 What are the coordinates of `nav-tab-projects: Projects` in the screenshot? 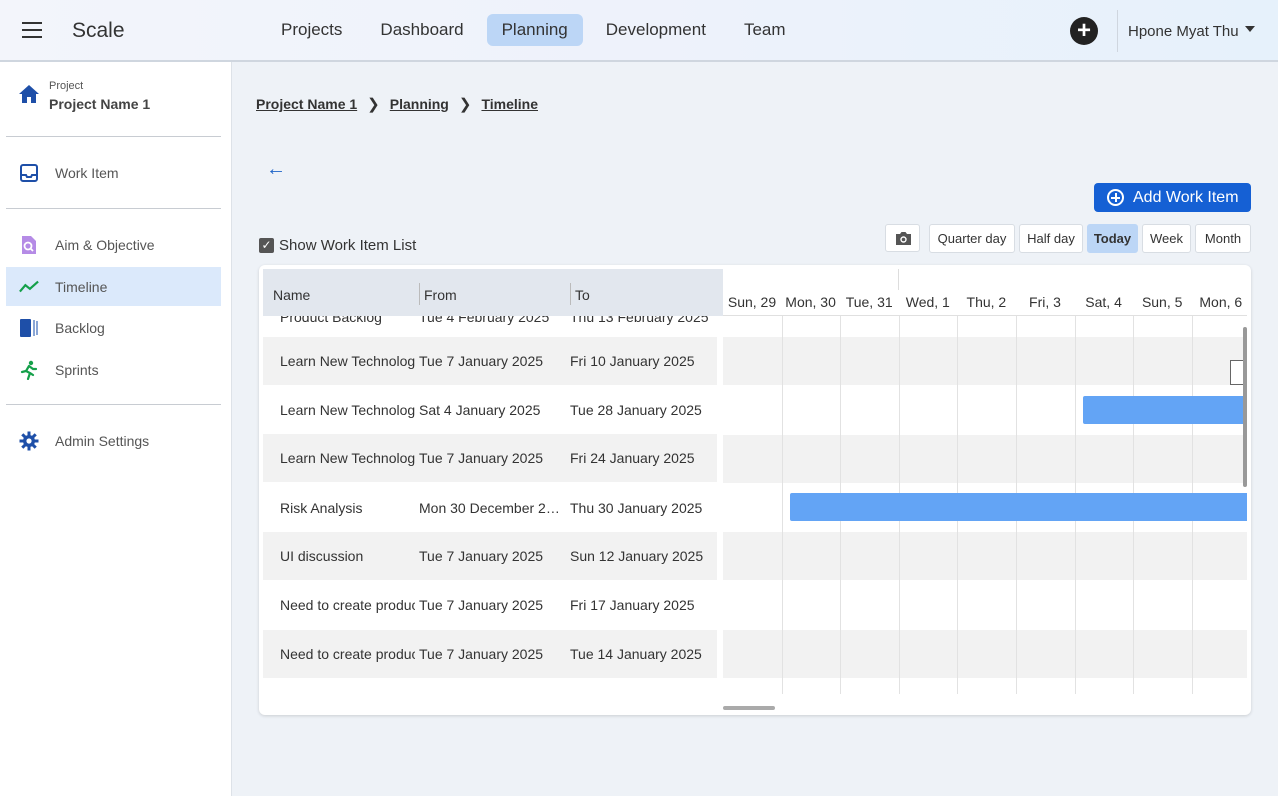 It's located at (311, 30).